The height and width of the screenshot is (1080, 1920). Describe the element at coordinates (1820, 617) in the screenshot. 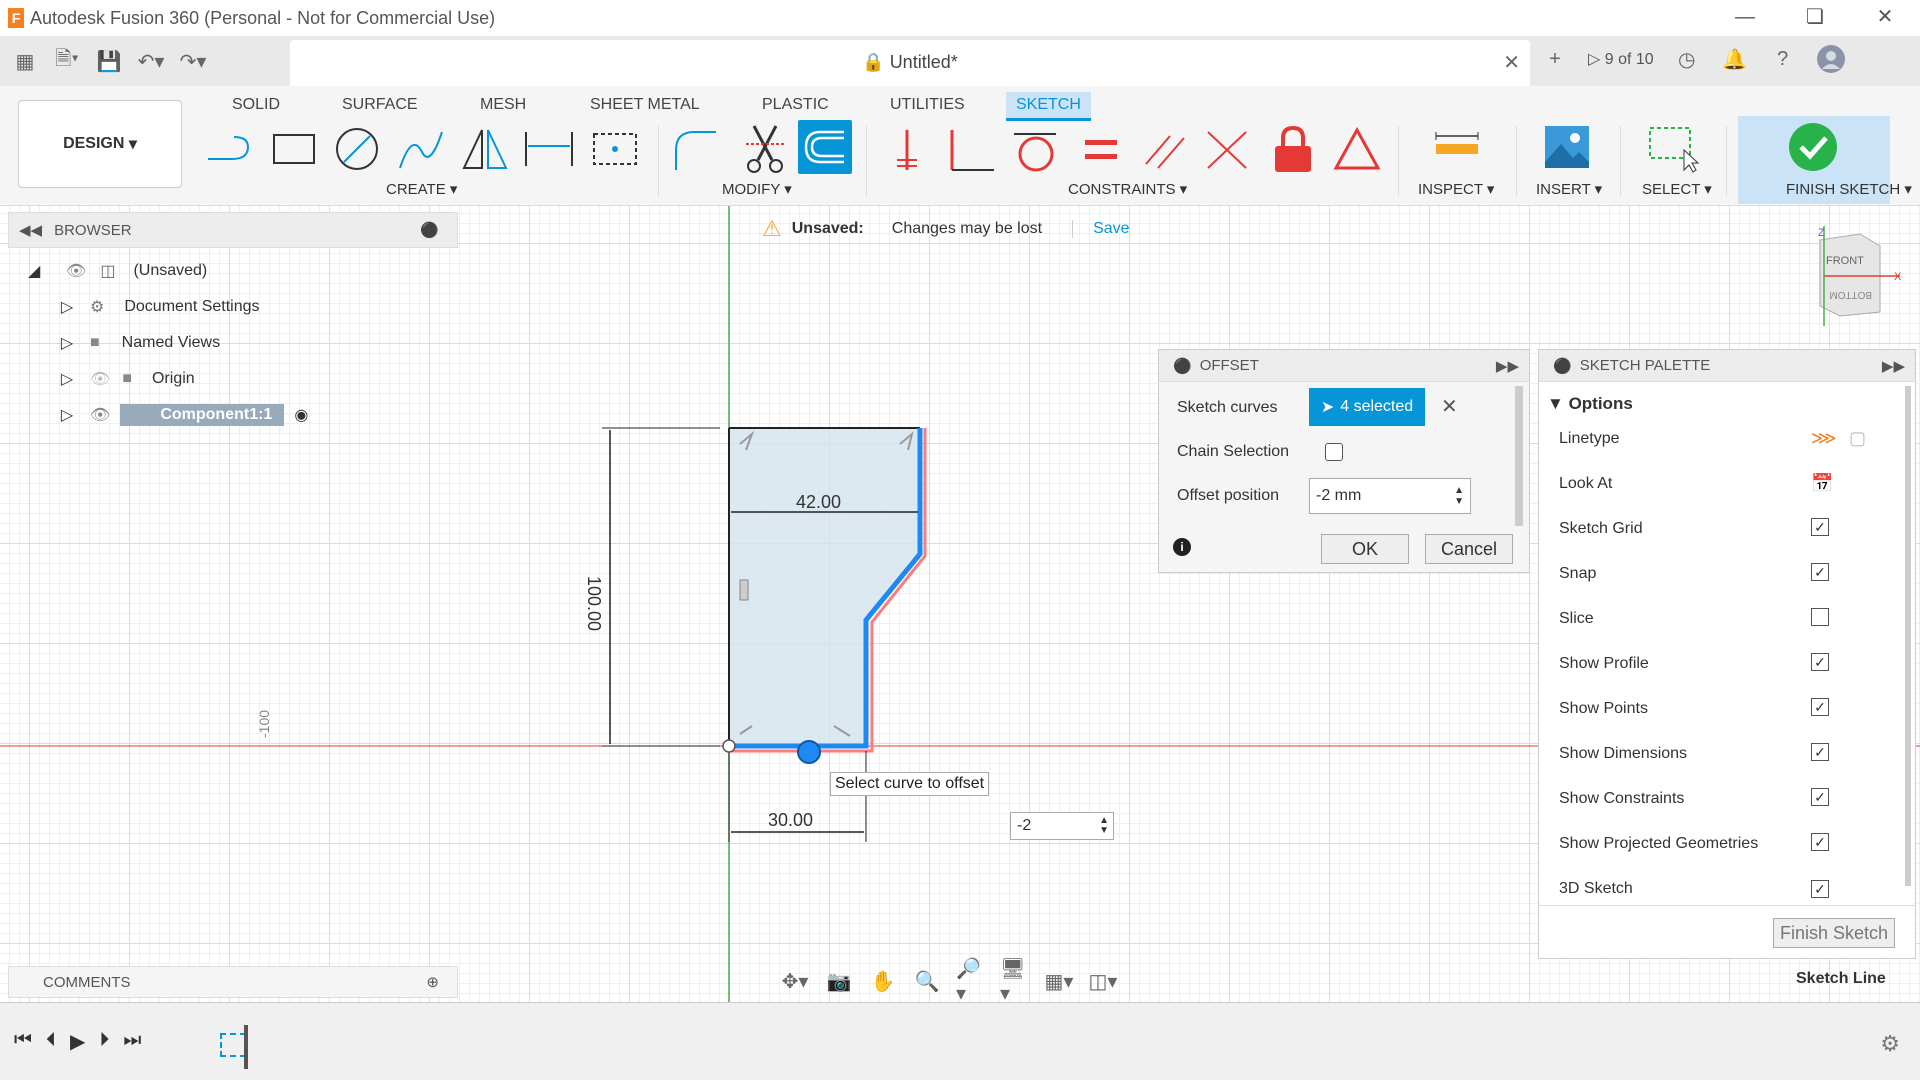

I see `slice-checkbox` at that location.